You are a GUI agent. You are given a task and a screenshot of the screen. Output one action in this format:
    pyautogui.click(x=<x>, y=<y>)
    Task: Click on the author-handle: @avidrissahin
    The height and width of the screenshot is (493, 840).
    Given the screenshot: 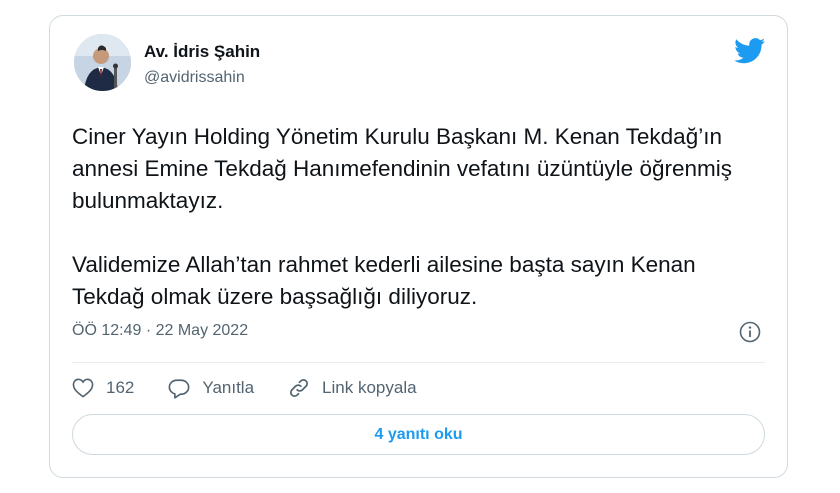 What is the action you would take?
    pyautogui.click(x=194, y=78)
    